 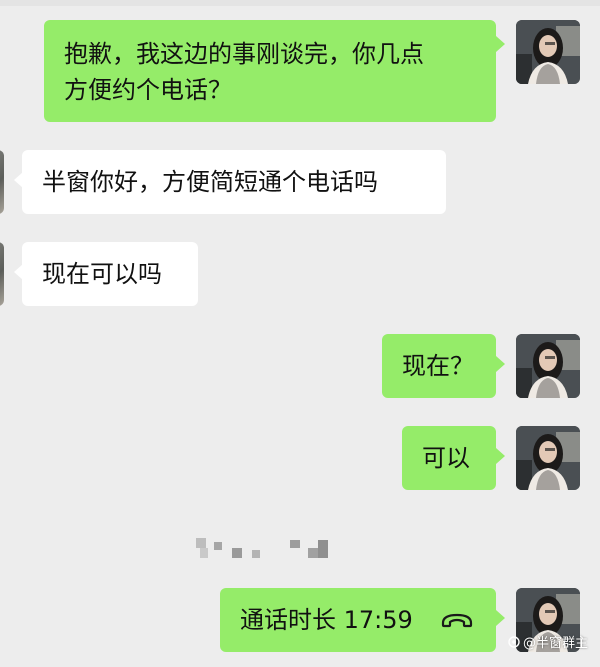 What do you see at coordinates (148, 90) in the screenshot?
I see `message-text-line: 方便约个电话？` at bounding box center [148, 90].